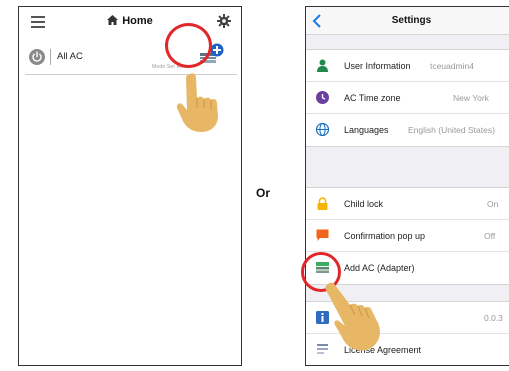 Image resolution: width=509 pixels, height=371 pixels. What do you see at coordinates (50, 57) in the screenshot?
I see `divider` at bounding box center [50, 57].